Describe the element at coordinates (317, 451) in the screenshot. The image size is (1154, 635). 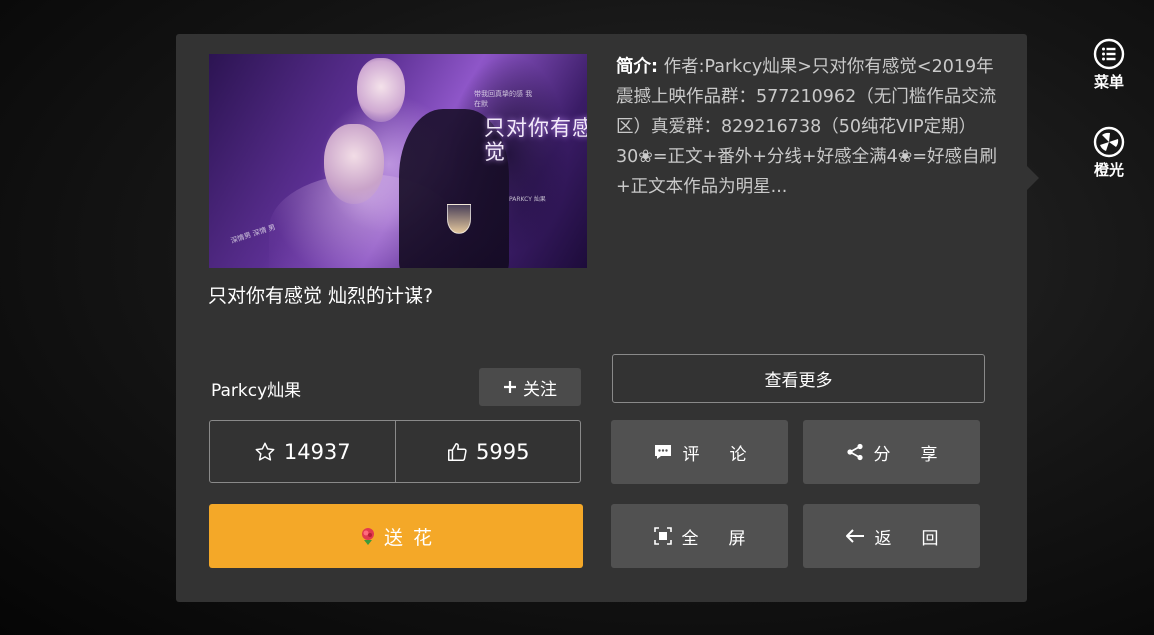
I see `favorite-count: 14937` at that location.